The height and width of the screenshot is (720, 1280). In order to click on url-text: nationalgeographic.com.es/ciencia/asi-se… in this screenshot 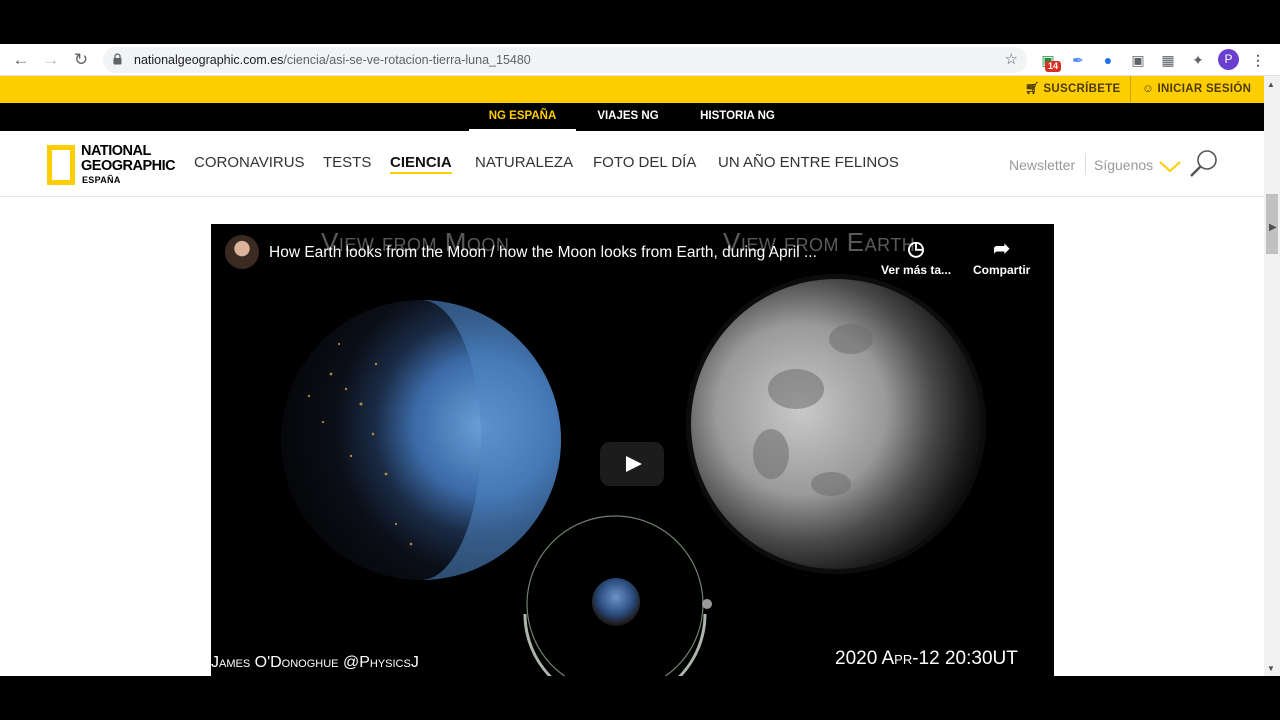, I will do `click(332, 60)`.